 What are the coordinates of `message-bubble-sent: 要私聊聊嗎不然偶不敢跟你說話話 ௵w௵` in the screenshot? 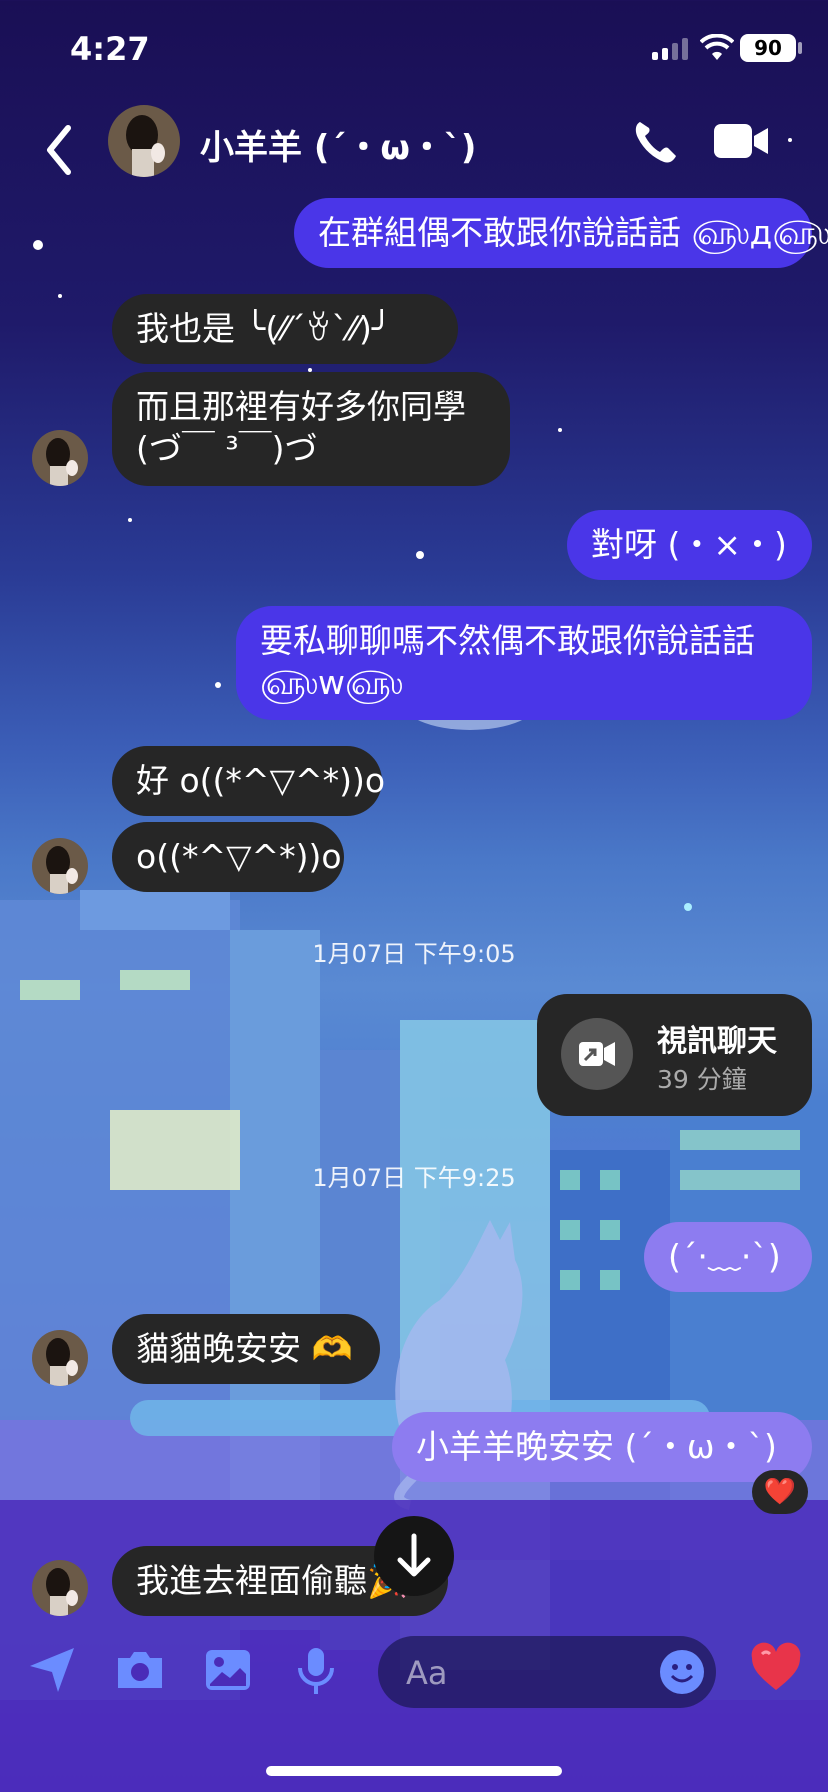 It's located at (524, 663).